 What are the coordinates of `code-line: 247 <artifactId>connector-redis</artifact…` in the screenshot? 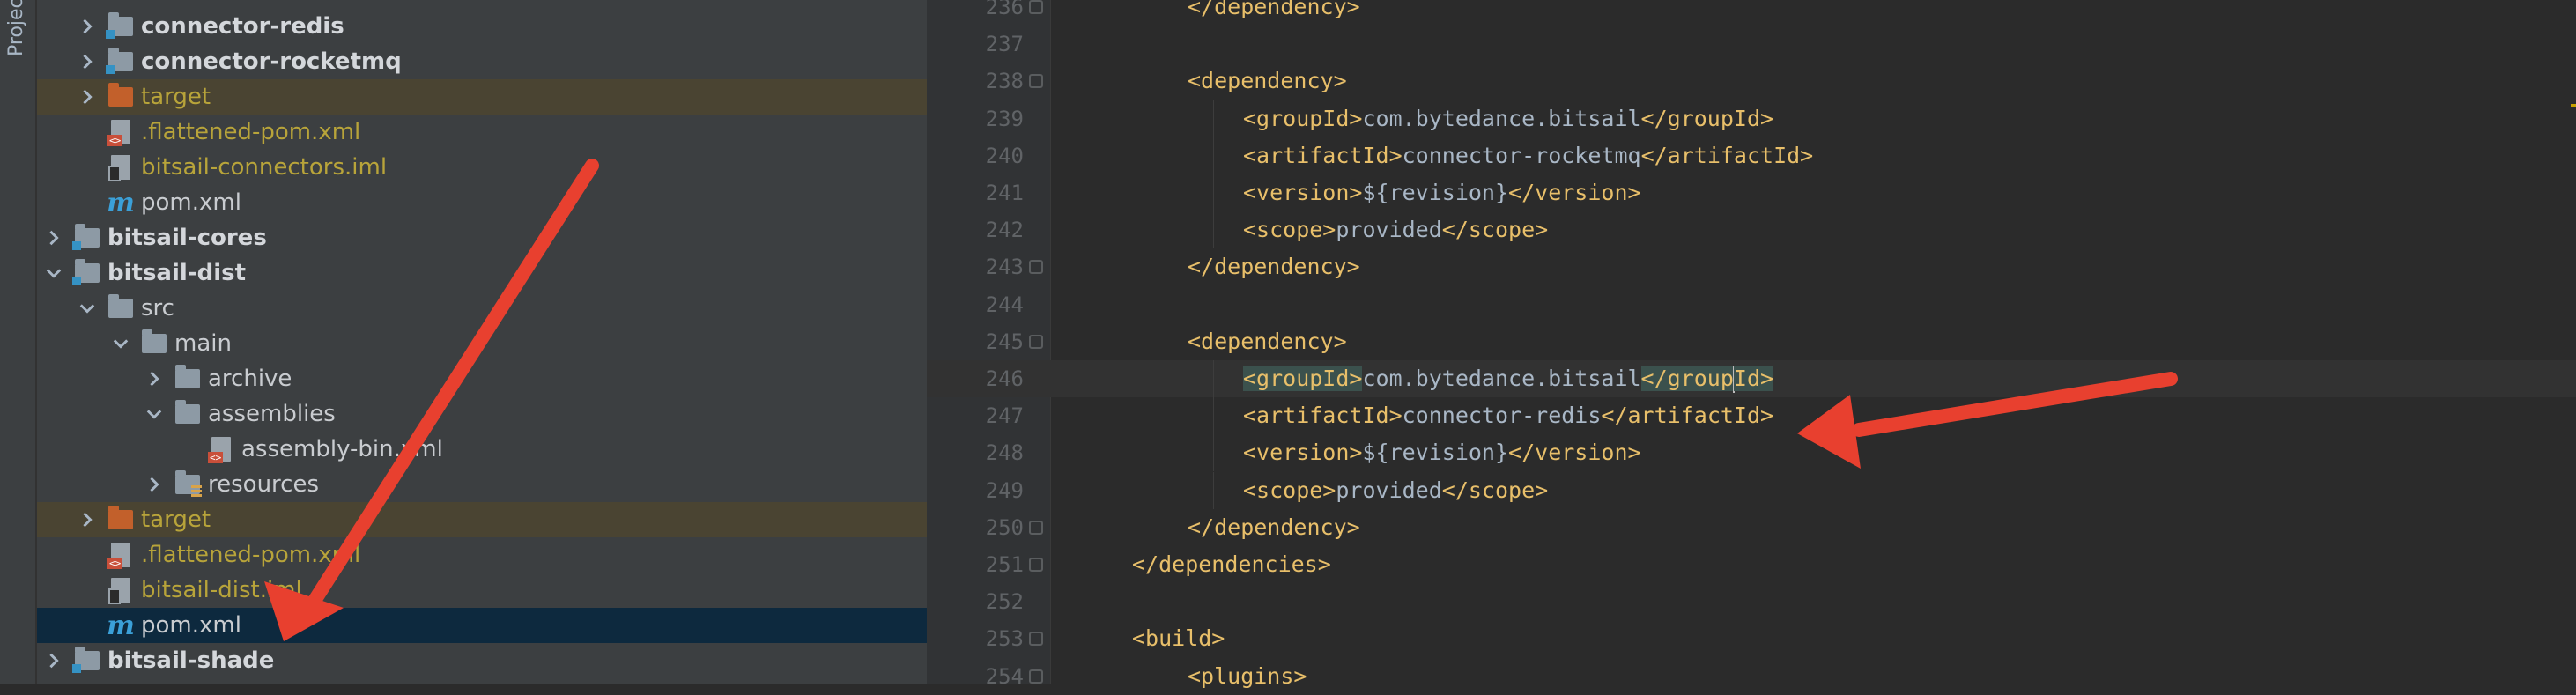 It's located at (1752, 416).